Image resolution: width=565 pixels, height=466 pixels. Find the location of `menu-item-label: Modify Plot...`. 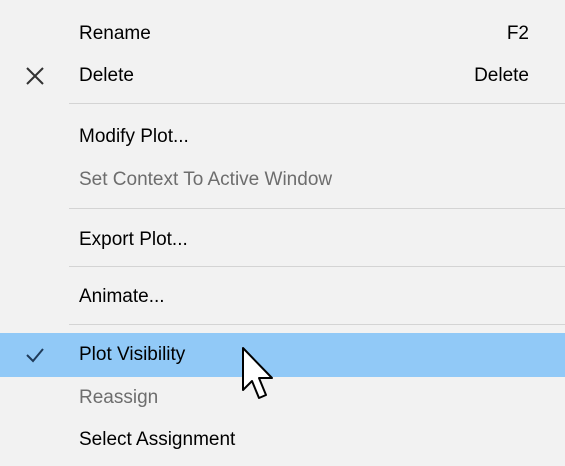

menu-item-label: Modify Plot... is located at coordinates (134, 136).